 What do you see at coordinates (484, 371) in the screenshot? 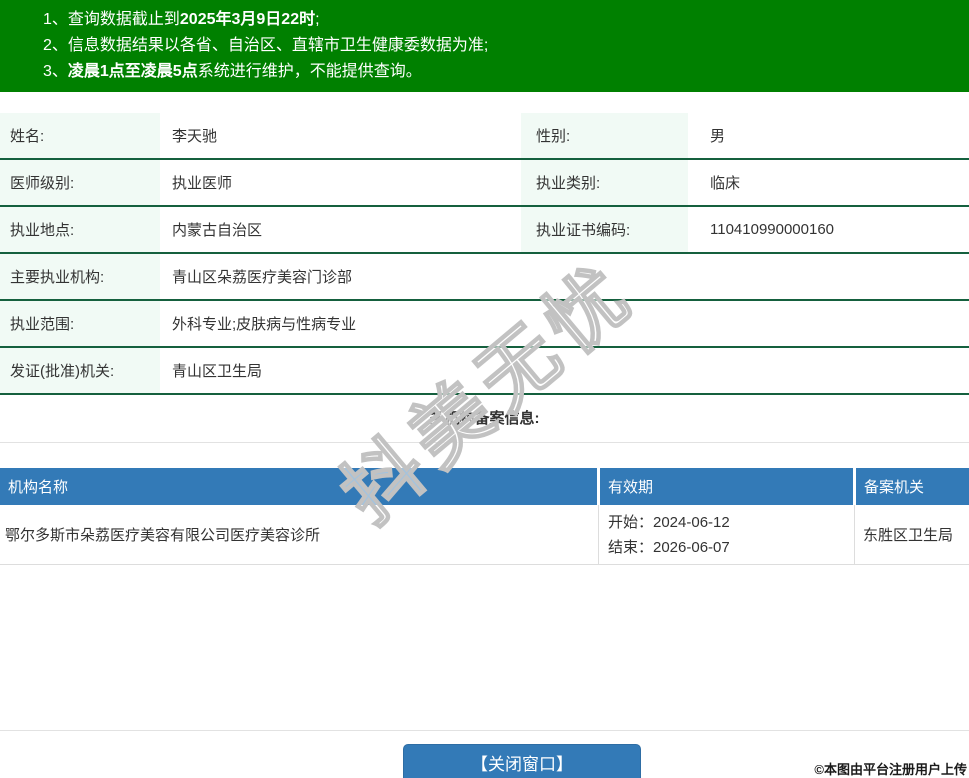
I see `row-issuing-authority: 发证(批准)机关: 青山区卫生局` at bounding box center [484, 371].